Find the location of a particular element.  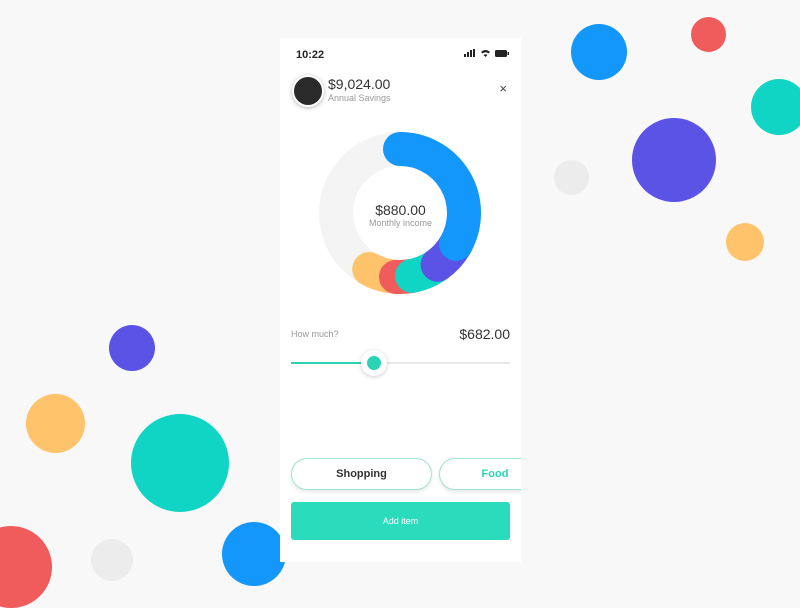

chip-label: Food is located at coordinates (495, 474).